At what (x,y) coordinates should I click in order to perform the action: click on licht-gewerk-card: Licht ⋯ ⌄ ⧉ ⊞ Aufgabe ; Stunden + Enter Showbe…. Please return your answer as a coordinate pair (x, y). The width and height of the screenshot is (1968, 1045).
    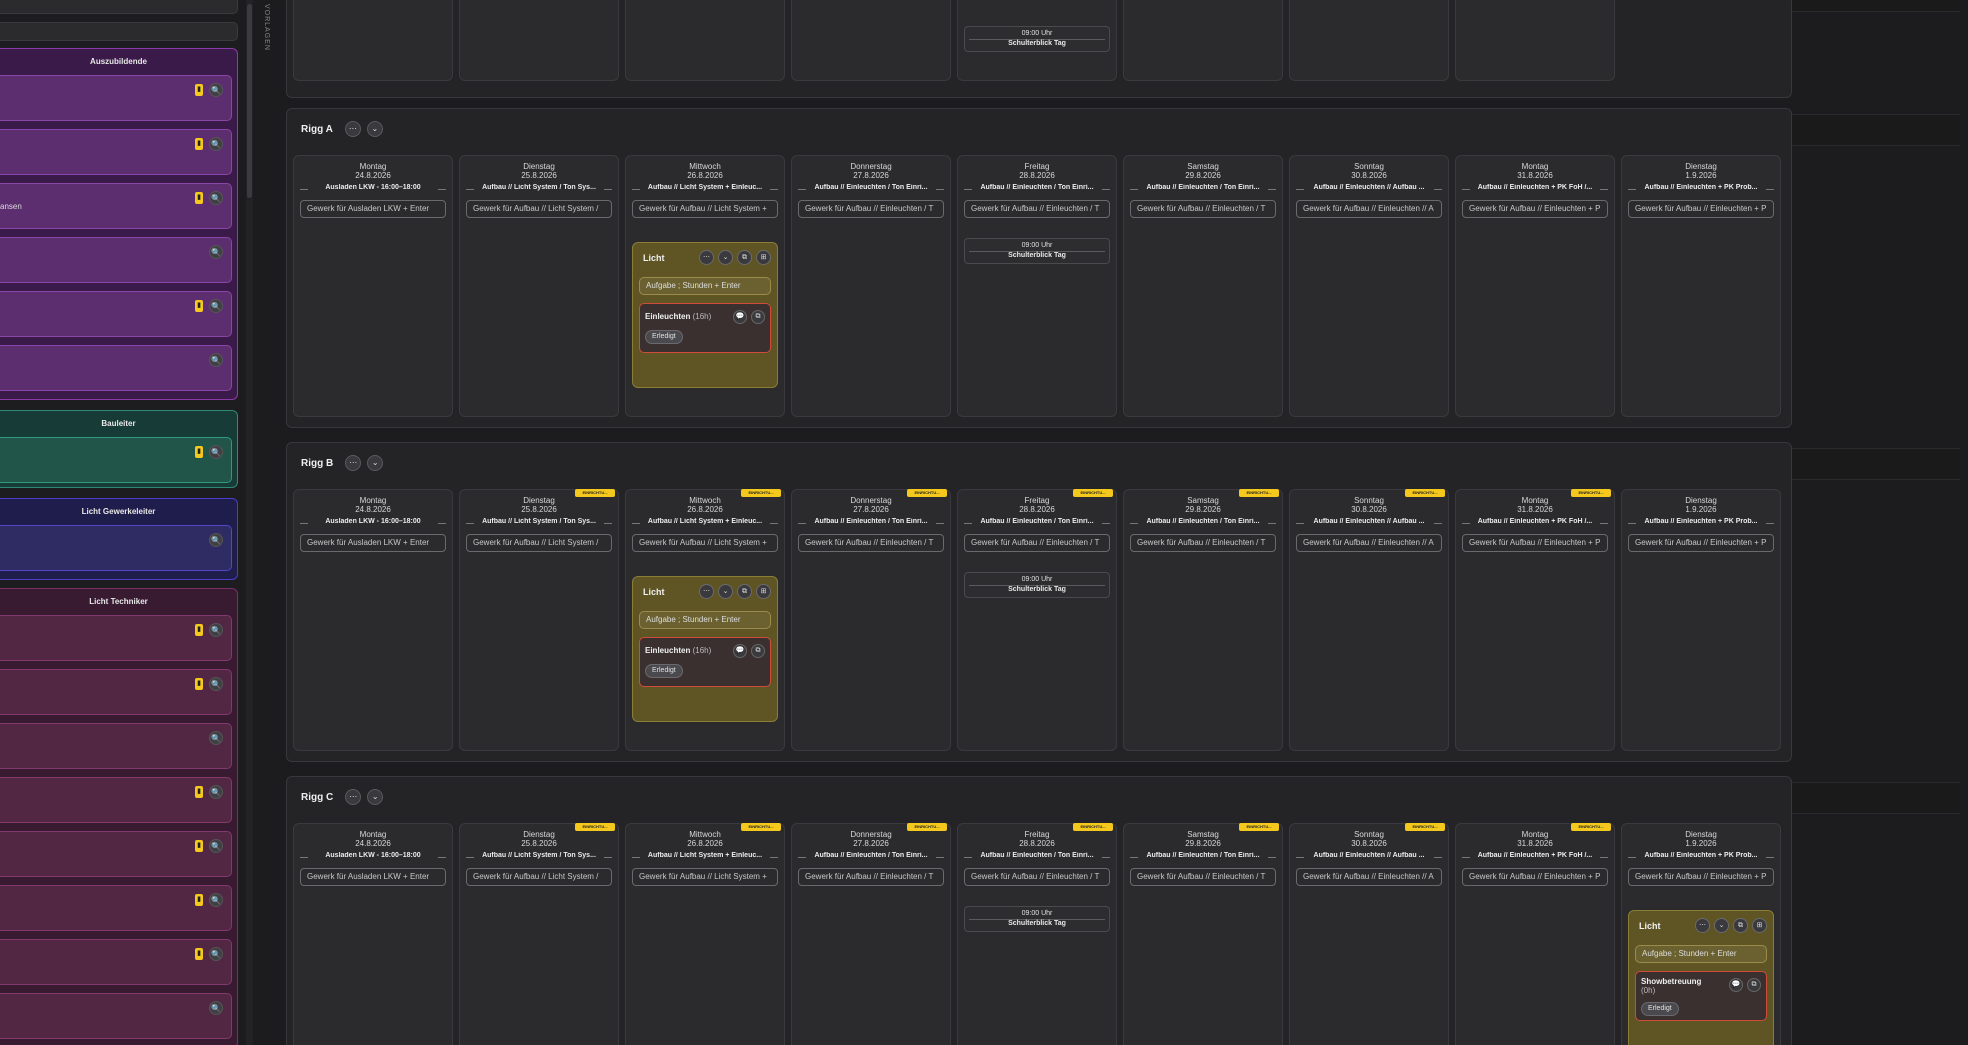
    Looking at the image, I should click on (1701, 977).